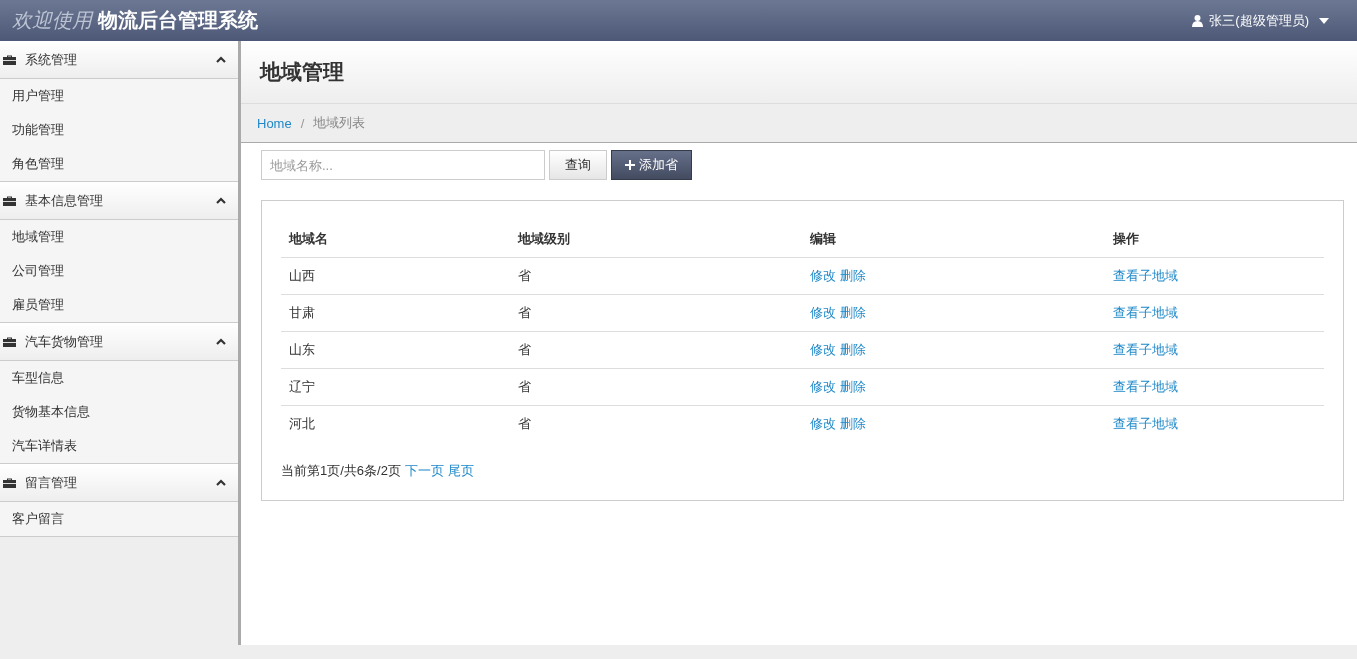 This screenshot has width=1357, height=659. What do you see at coordinates (396, 387) in the screenshot?
I see `table-cell: 辽宁` at bounding box center [396, 387].